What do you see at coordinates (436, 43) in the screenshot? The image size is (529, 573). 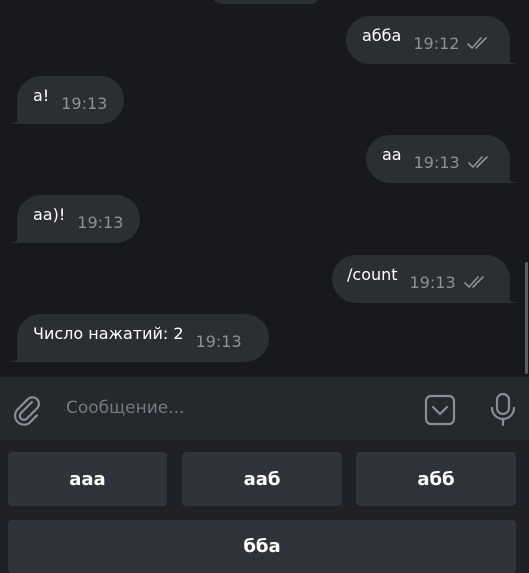 I see `message-time: 19:12` at bounding box center [436, 43].